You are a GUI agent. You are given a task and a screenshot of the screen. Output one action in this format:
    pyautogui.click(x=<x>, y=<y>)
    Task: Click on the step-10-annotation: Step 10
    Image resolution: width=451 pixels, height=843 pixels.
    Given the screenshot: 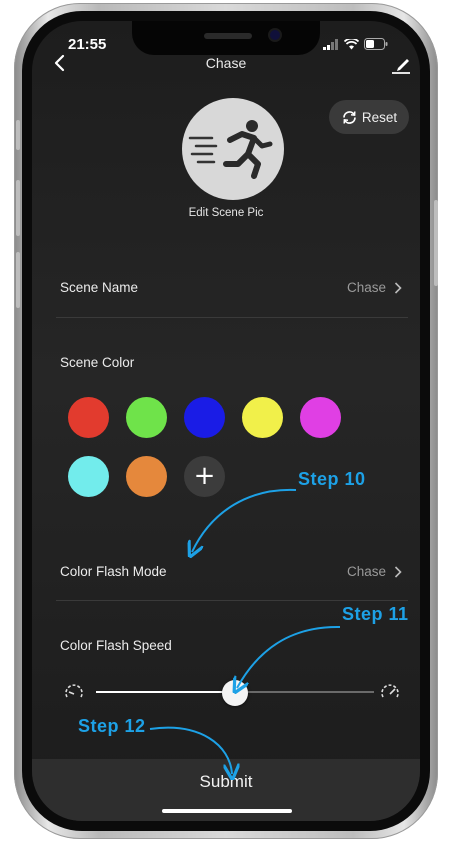 What is the action you would take?
    pyautogui.click(x=332, y=479)
    